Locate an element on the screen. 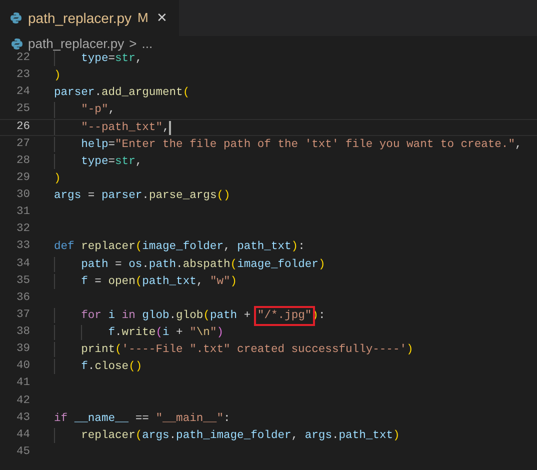 Image resolution: width=537 pixels, height=470 pixels. code-line: f.close() is located at coordinates (111, 367).